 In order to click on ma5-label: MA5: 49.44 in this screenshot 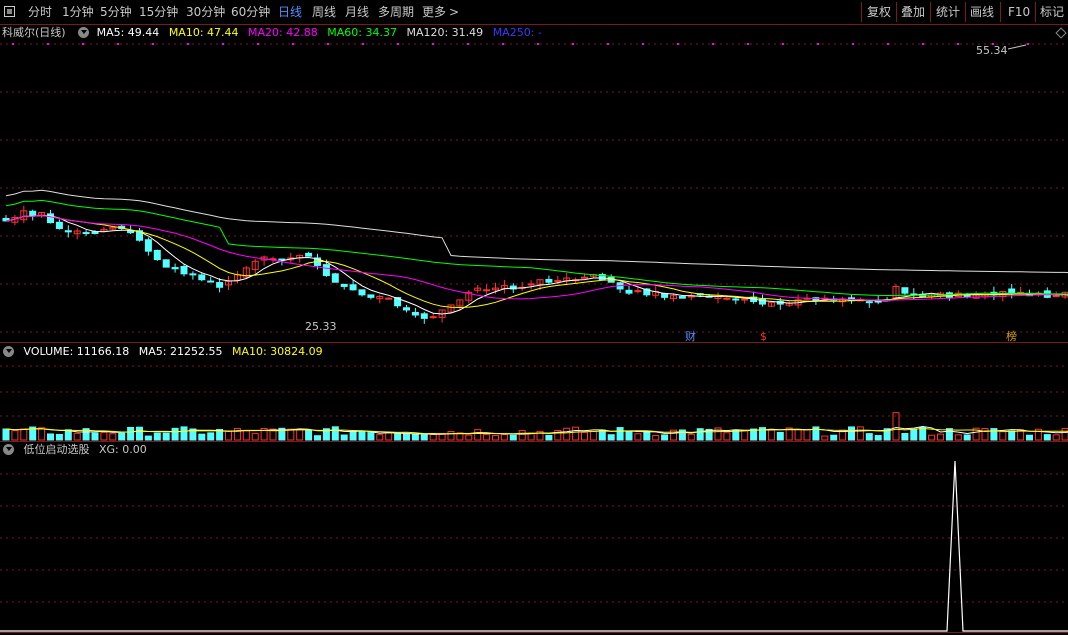, I will do `click(128, 32)`.